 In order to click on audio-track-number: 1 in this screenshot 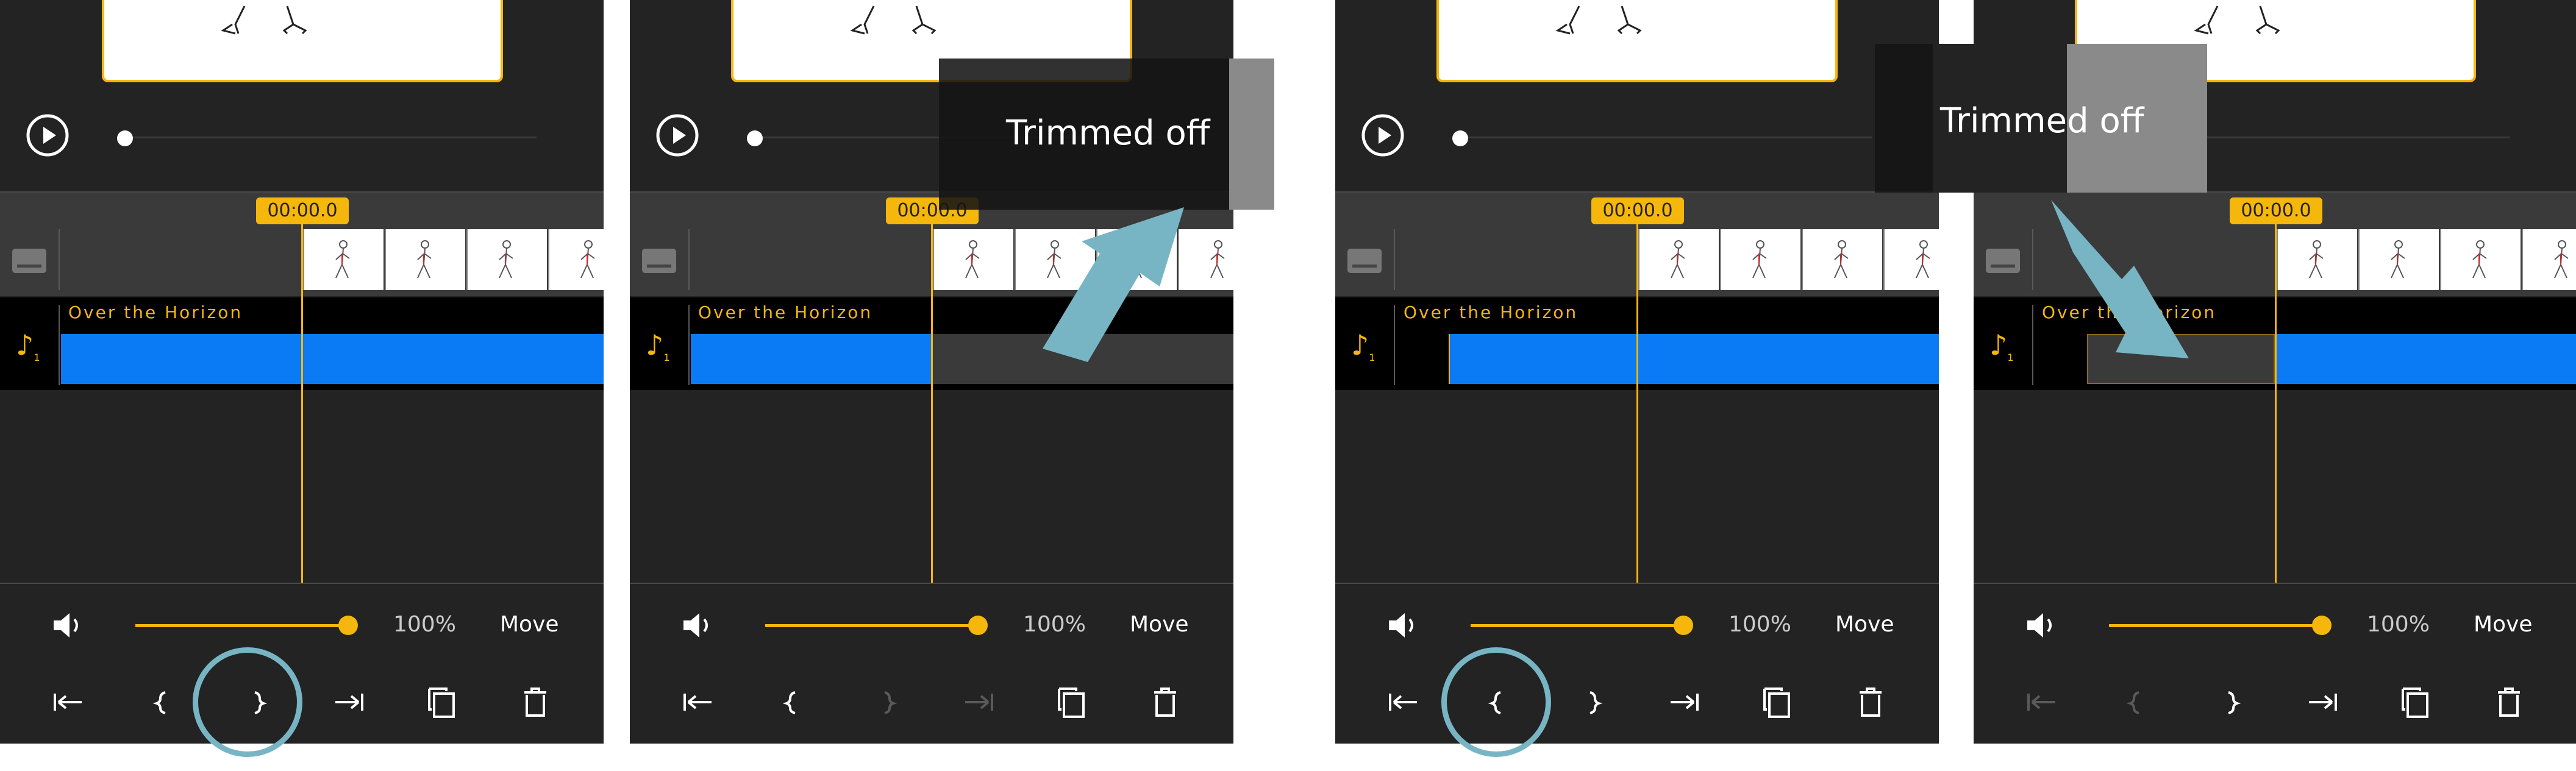, I will do `click(37, 358)`.